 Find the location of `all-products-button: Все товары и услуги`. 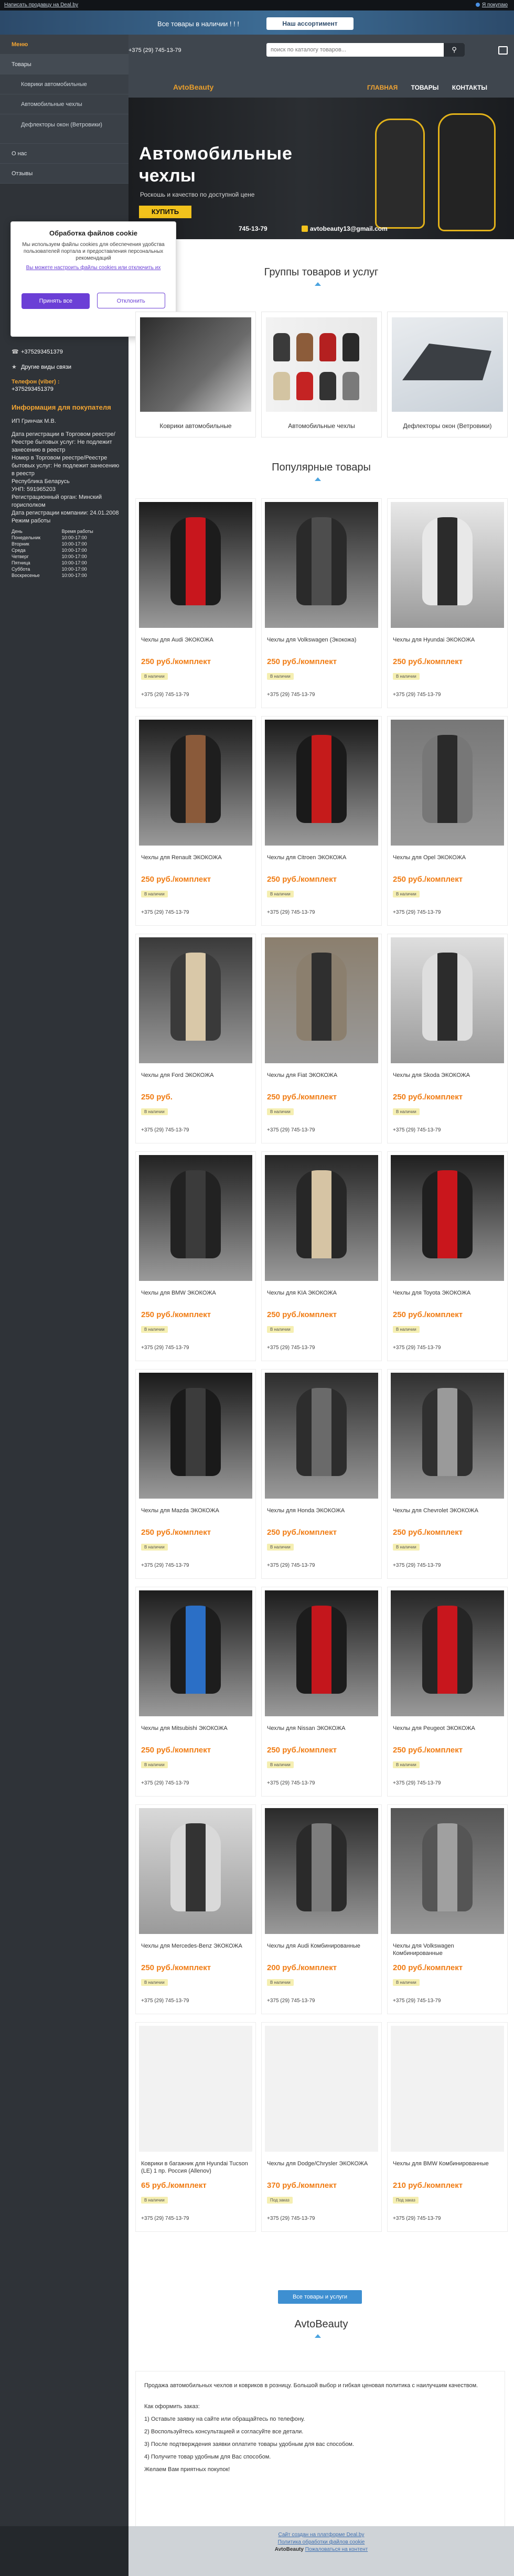

all-products-button: Все товары и услуги is located at coordinates (320, 2297).